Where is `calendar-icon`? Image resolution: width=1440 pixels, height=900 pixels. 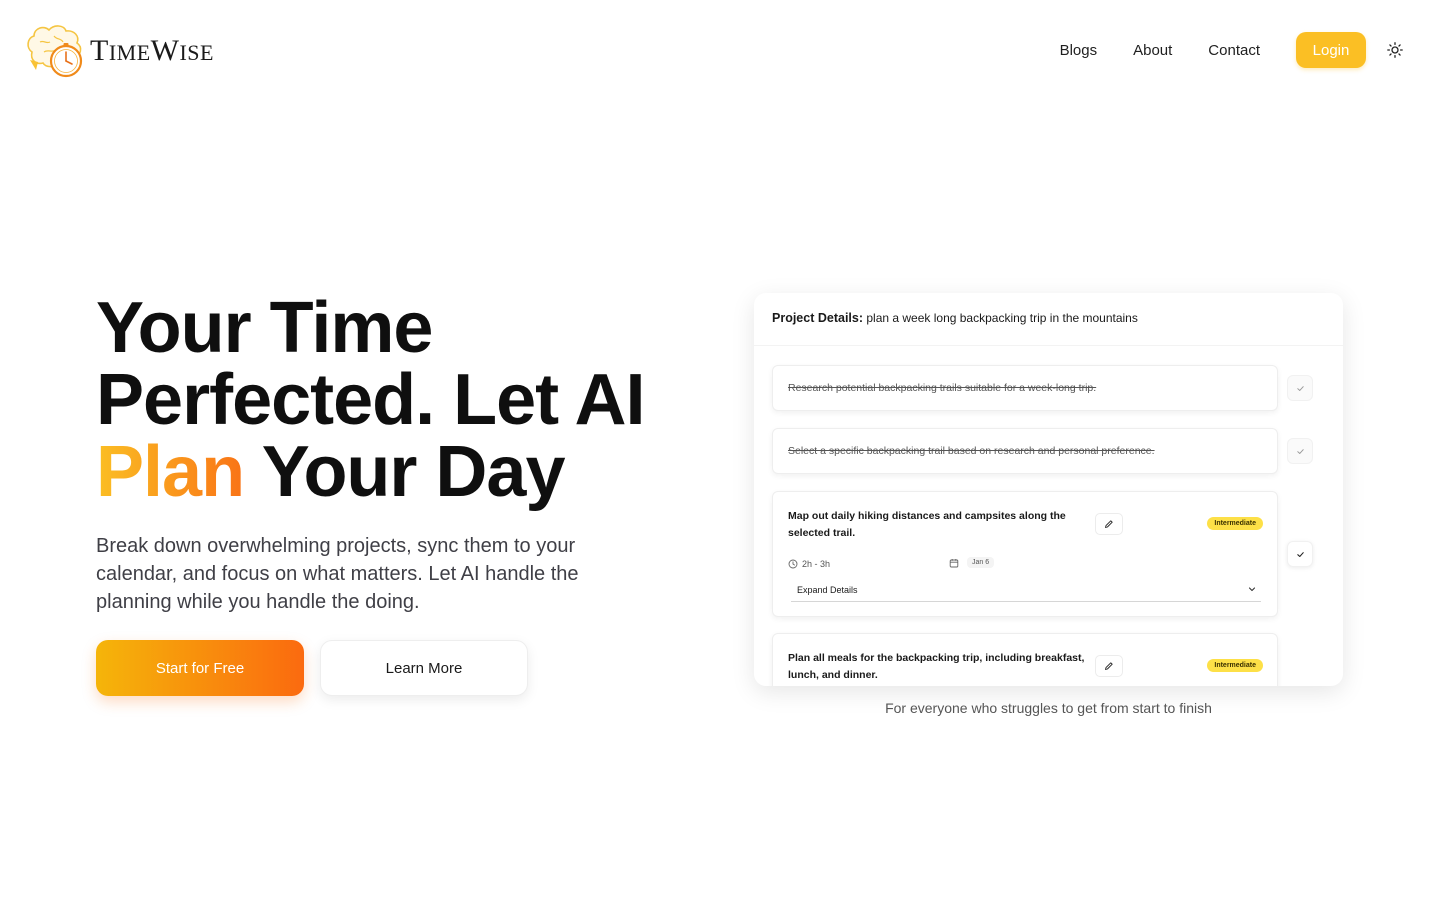 calendar-icon is located at coordinates (954, 562).